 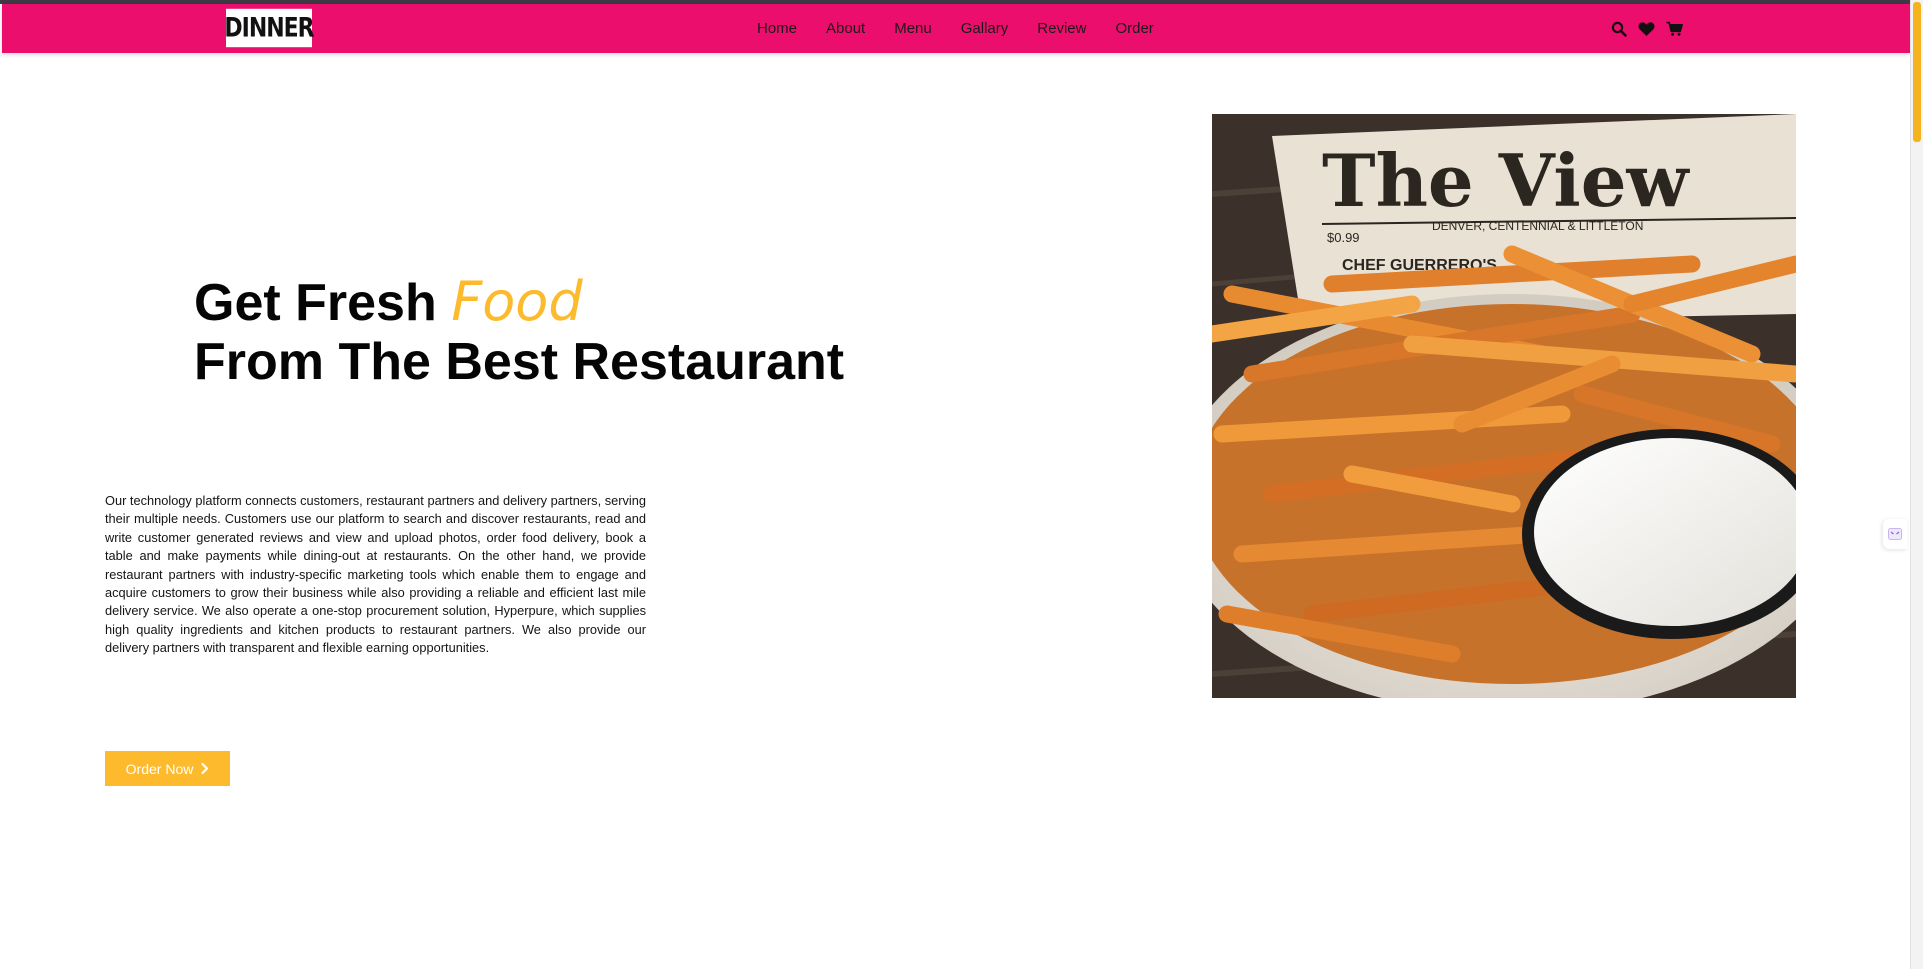 I want to click on nav-links: Home About Menu Gallary Review Order, so click(x=970, y=28).